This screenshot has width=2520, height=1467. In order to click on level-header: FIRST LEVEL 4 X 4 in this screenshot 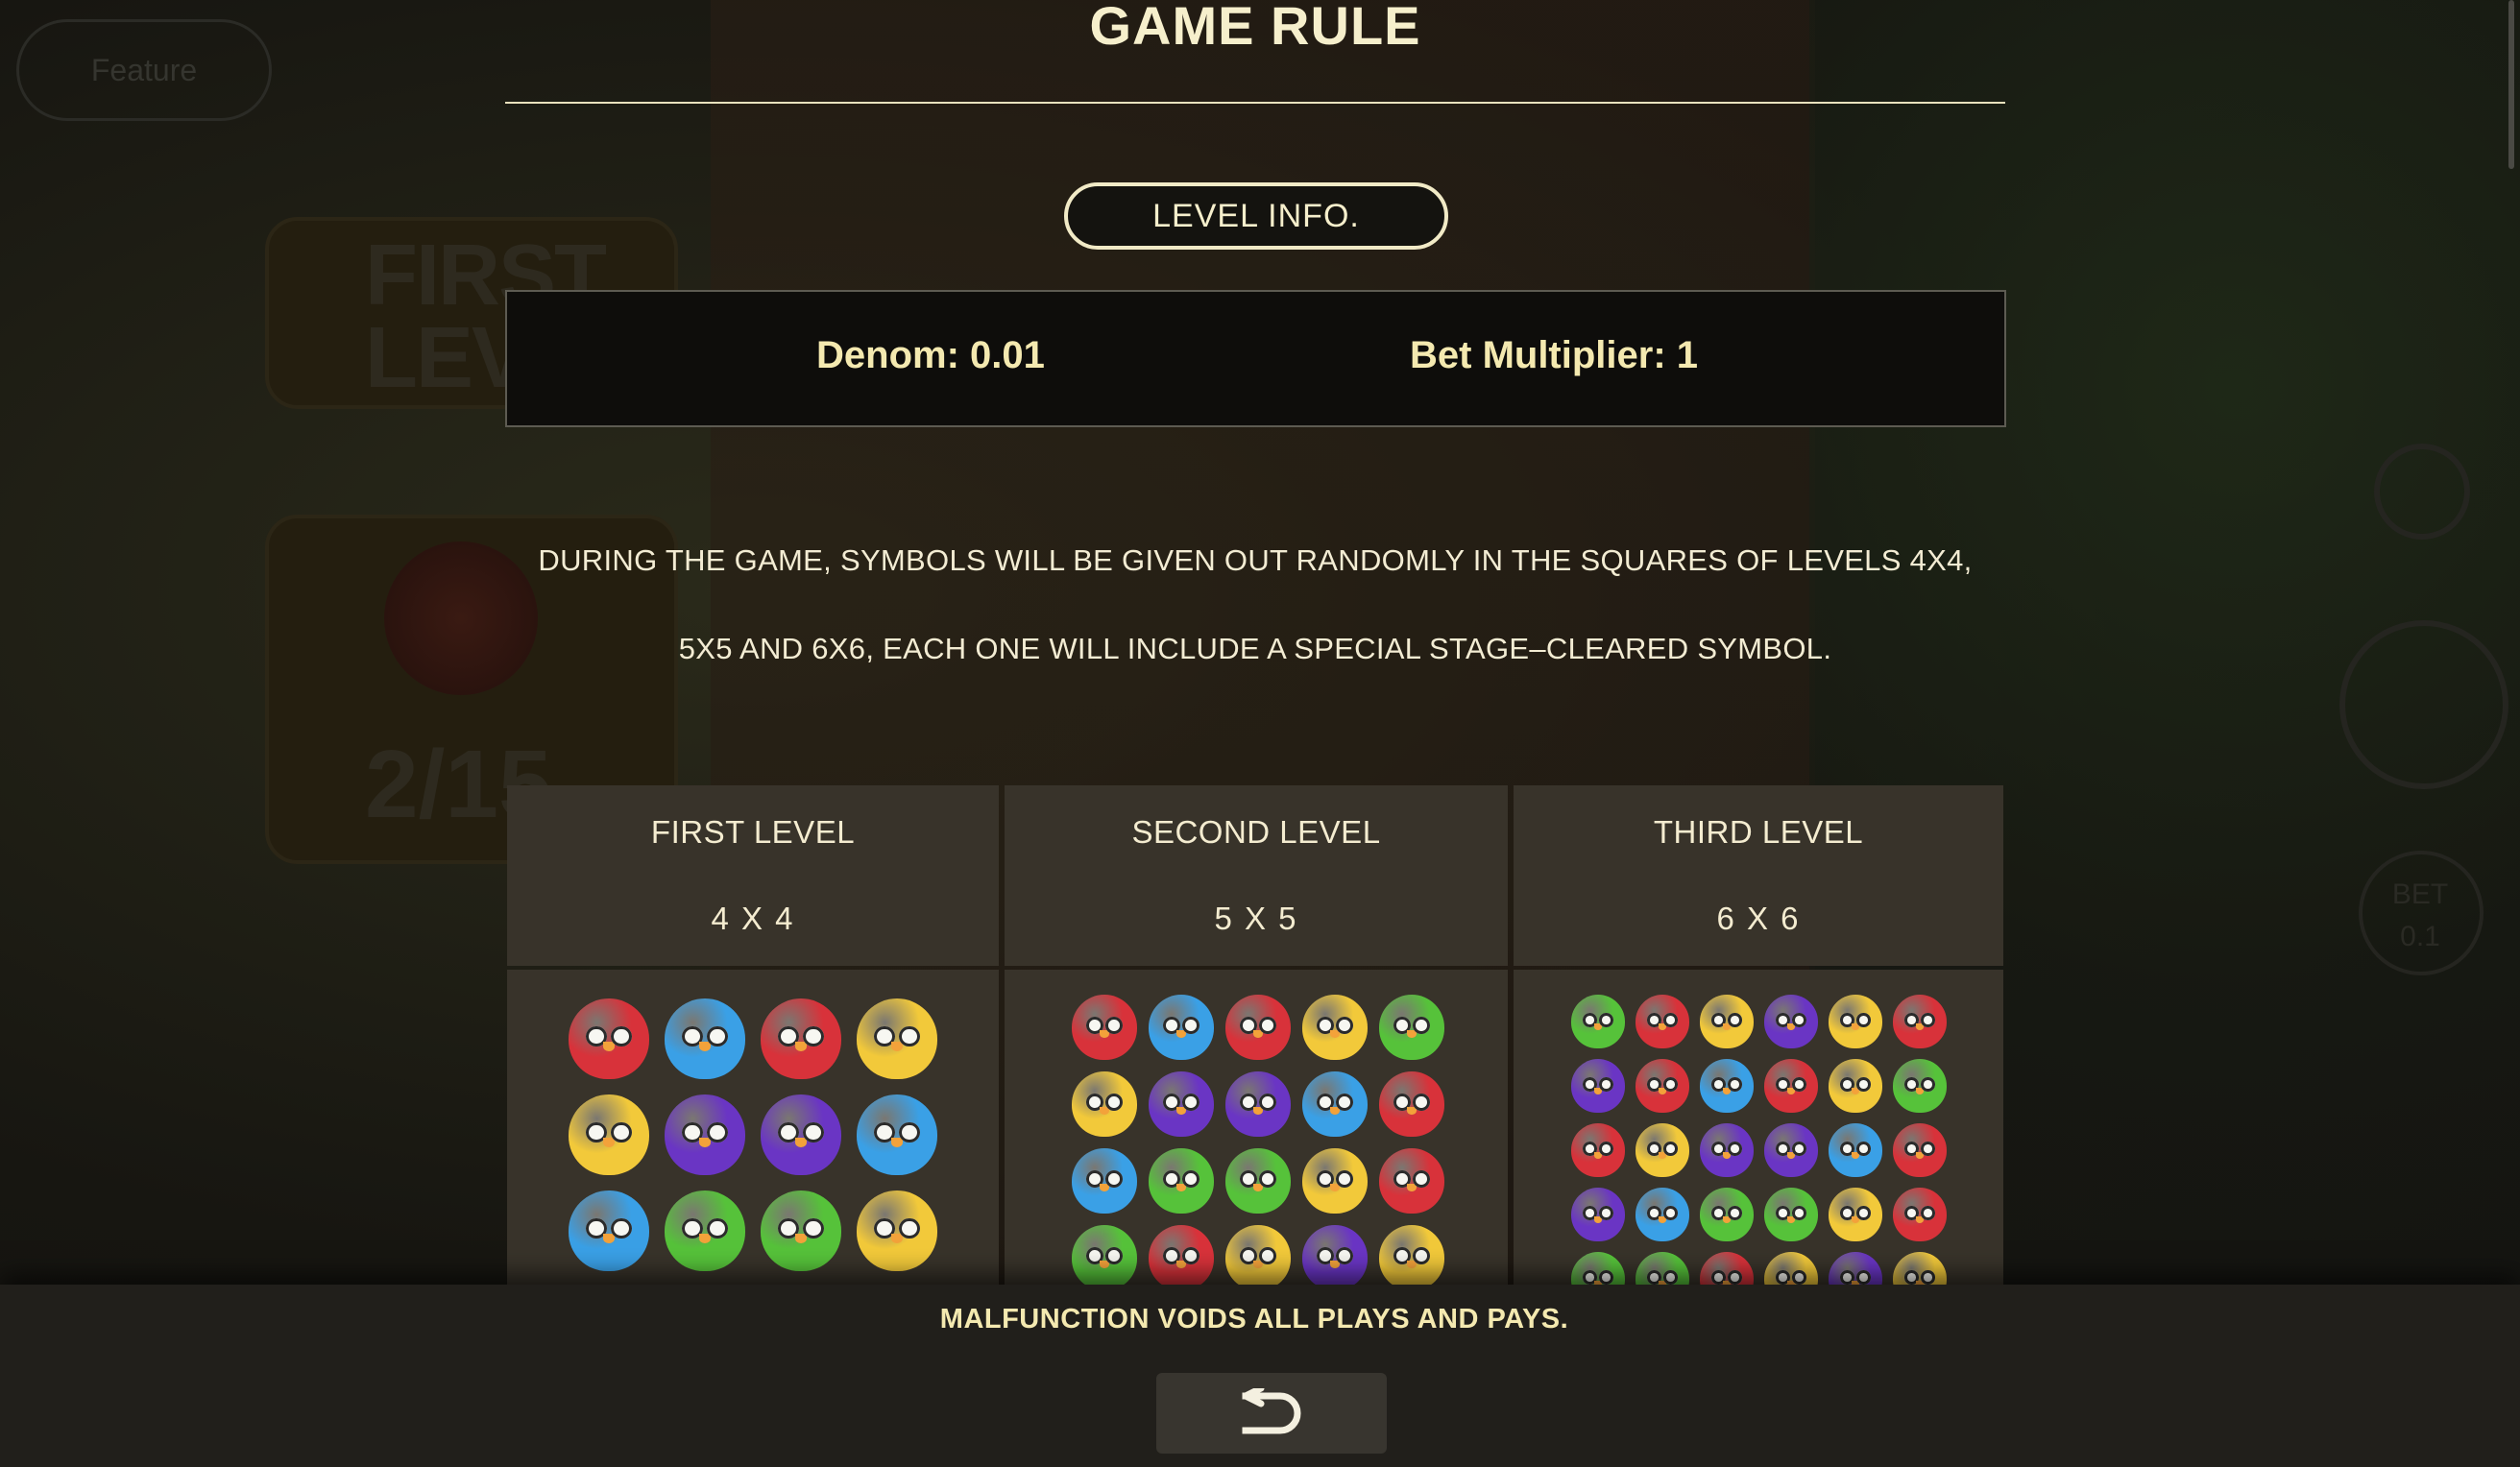, I will do `click(753, 875)`.